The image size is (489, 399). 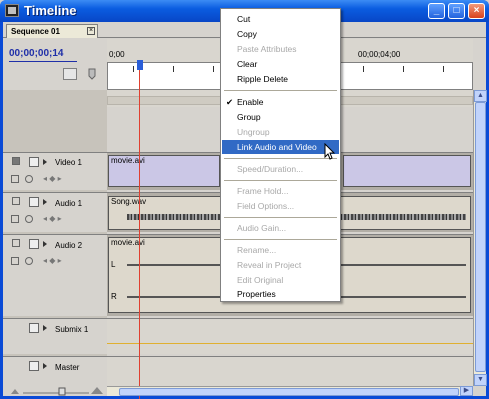 I want to click on menu-item-clear: Clear, so click(x=280, y=64).